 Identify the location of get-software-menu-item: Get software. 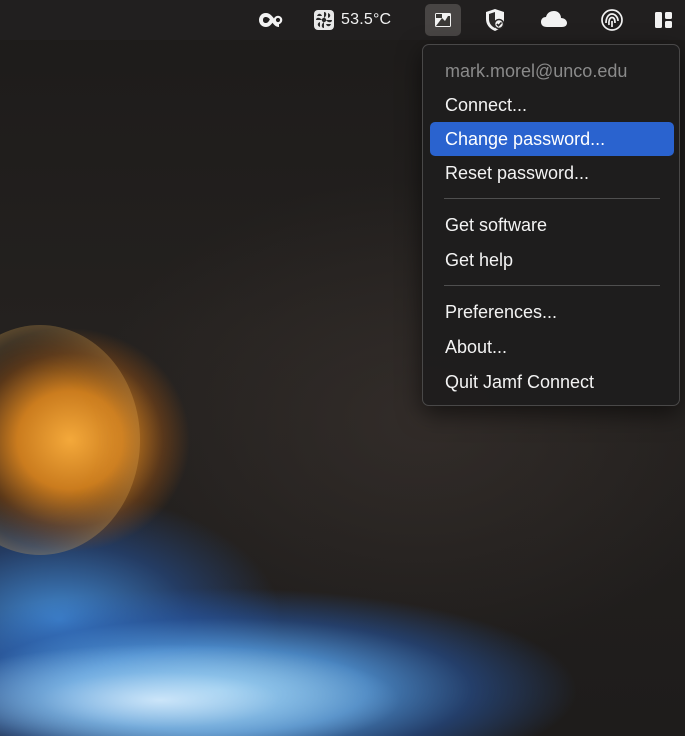
(552, 225).